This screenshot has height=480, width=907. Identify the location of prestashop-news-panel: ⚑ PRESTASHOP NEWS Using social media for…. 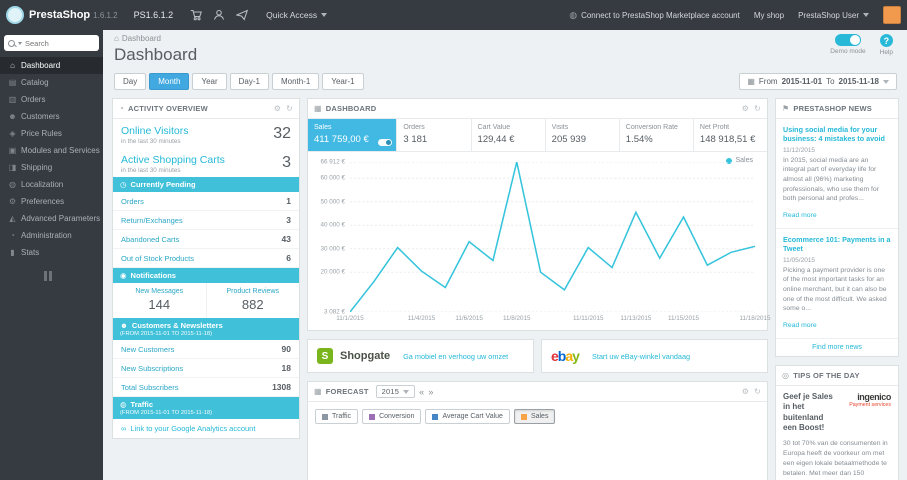
(837, 227).